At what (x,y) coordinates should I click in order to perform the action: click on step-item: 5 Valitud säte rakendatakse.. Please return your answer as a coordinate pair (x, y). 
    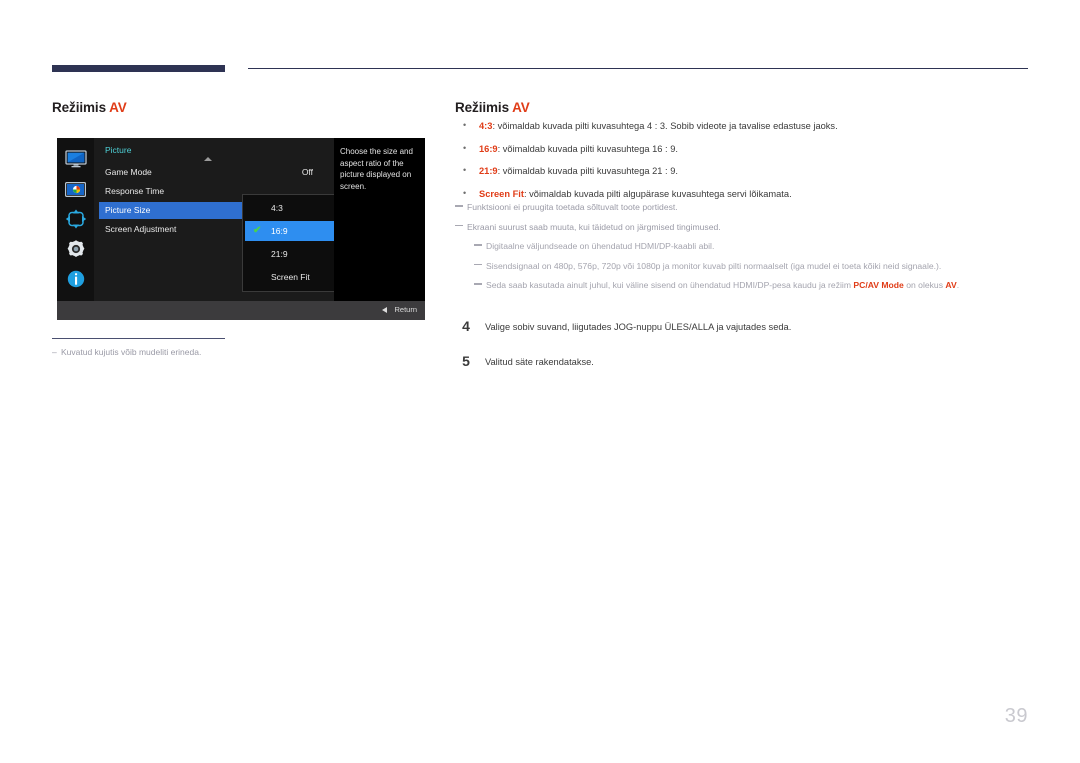
    Looking at the image, I should click on (715, 365).